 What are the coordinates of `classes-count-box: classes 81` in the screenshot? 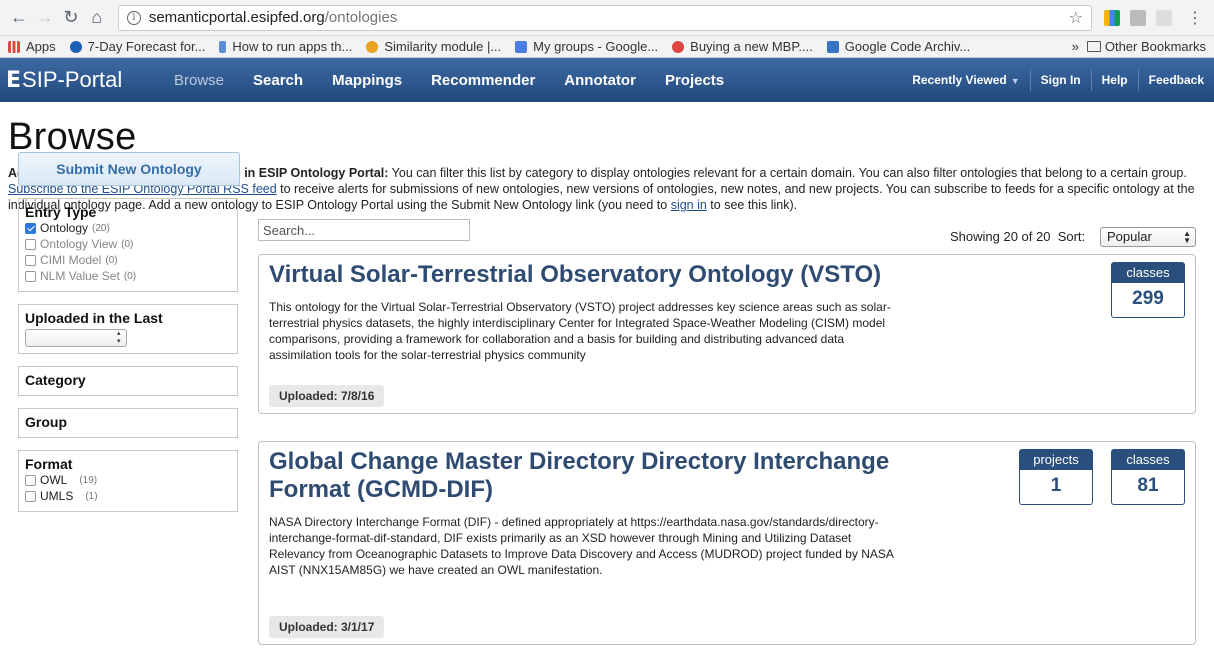 It's located at (1148, 477).